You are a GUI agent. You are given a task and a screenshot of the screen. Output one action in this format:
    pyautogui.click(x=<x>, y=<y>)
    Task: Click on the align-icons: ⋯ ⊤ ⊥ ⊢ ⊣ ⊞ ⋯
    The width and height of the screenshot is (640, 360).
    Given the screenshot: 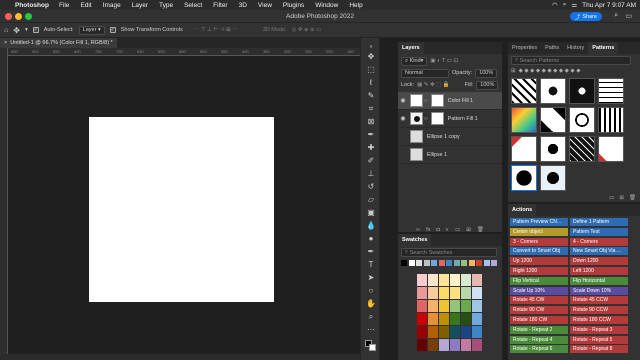 What is the action you would take?
    pyautogui.click(x=216, y=30)
    